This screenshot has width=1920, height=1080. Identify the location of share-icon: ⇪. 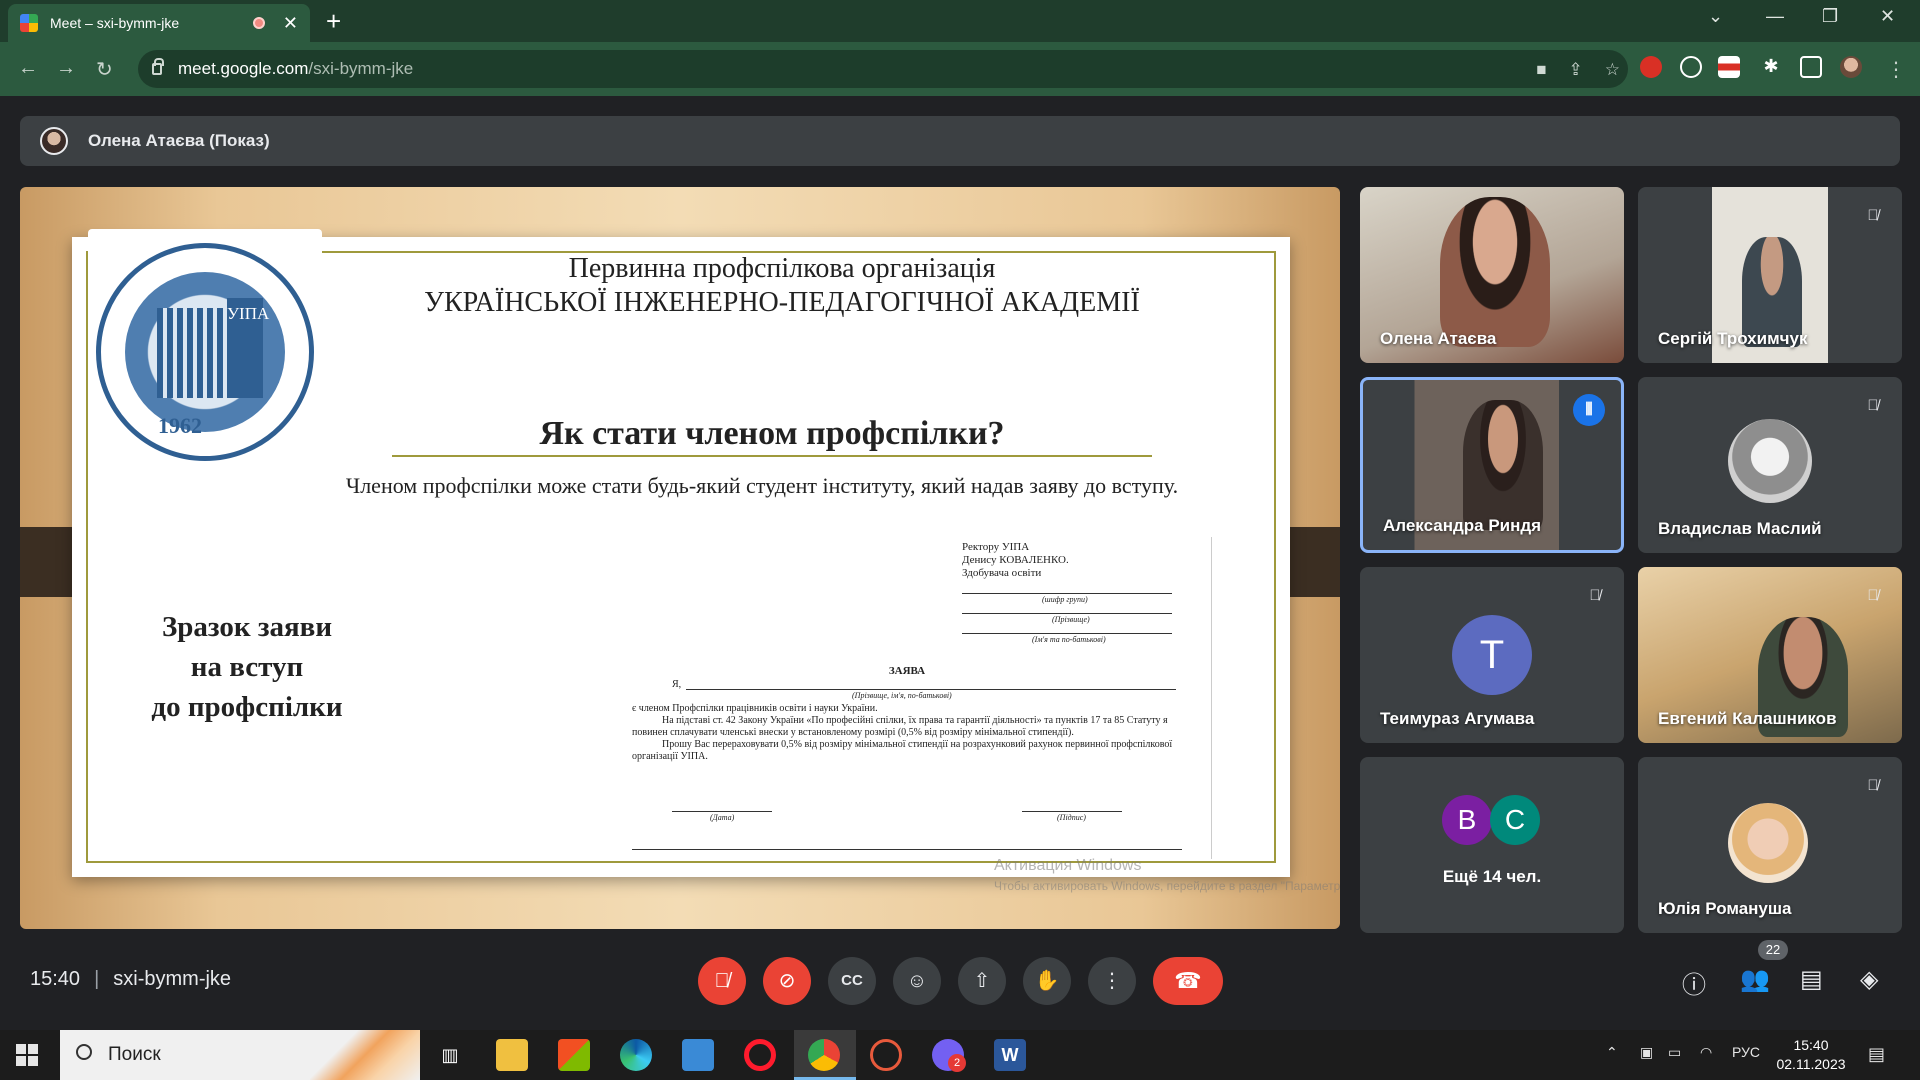
(1576, 70).